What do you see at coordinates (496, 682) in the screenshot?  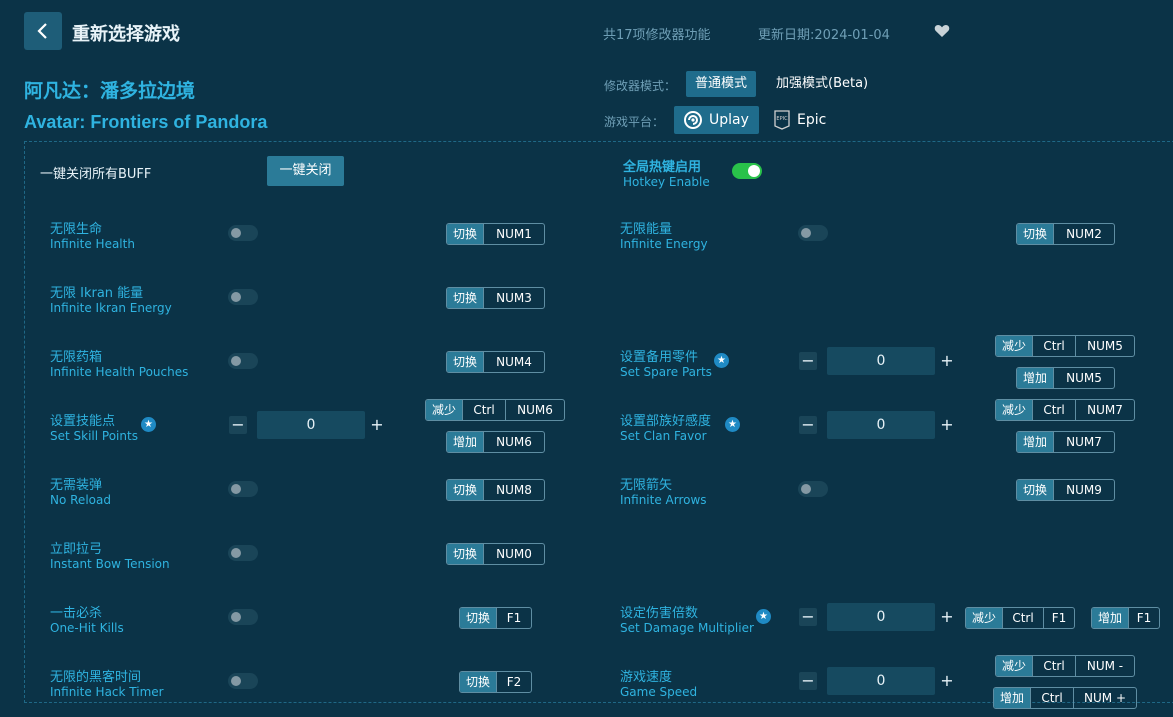 I see `hotkey-infinite-hack-timer: 切换 F2` at bounding box center [496, 682].